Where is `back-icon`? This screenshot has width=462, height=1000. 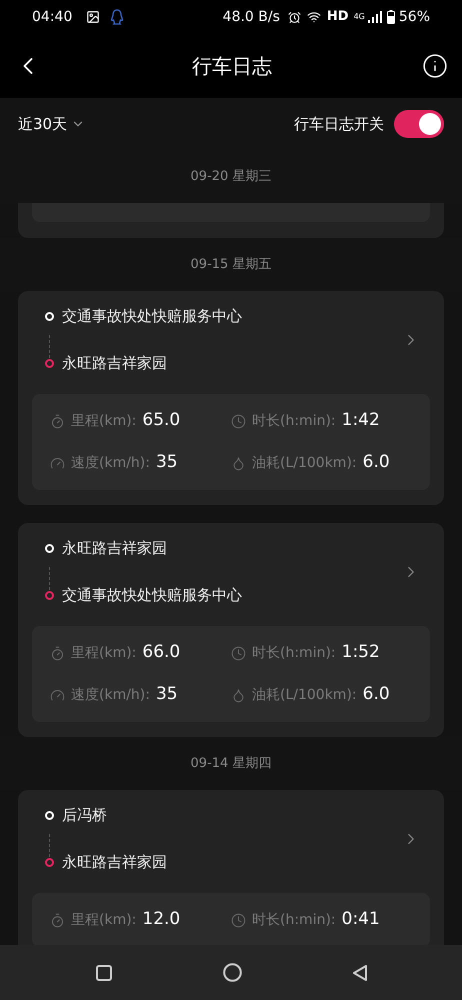
back-icon is located at coordinates (359, 972).